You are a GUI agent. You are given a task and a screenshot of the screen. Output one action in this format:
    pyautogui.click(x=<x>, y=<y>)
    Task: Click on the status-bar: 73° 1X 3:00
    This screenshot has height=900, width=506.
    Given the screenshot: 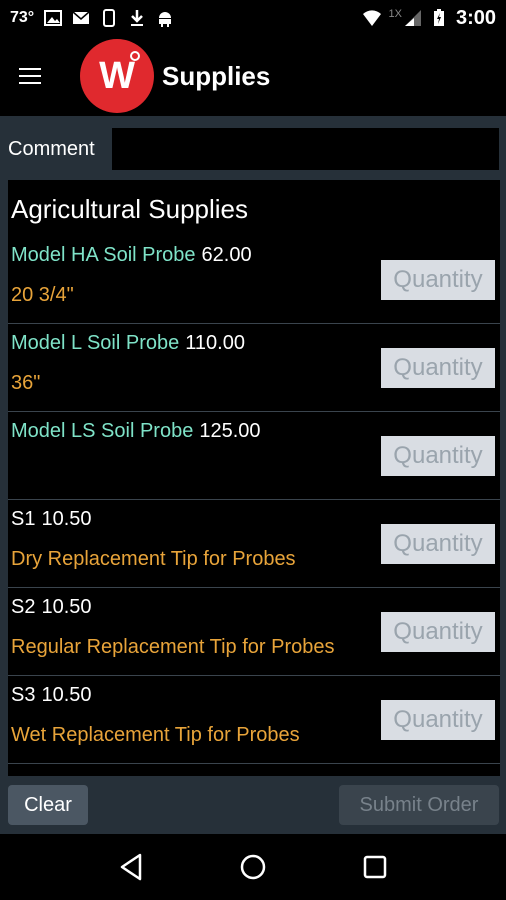 What is the action you would take?
    pyautogui.click(x=253, y=18)
    